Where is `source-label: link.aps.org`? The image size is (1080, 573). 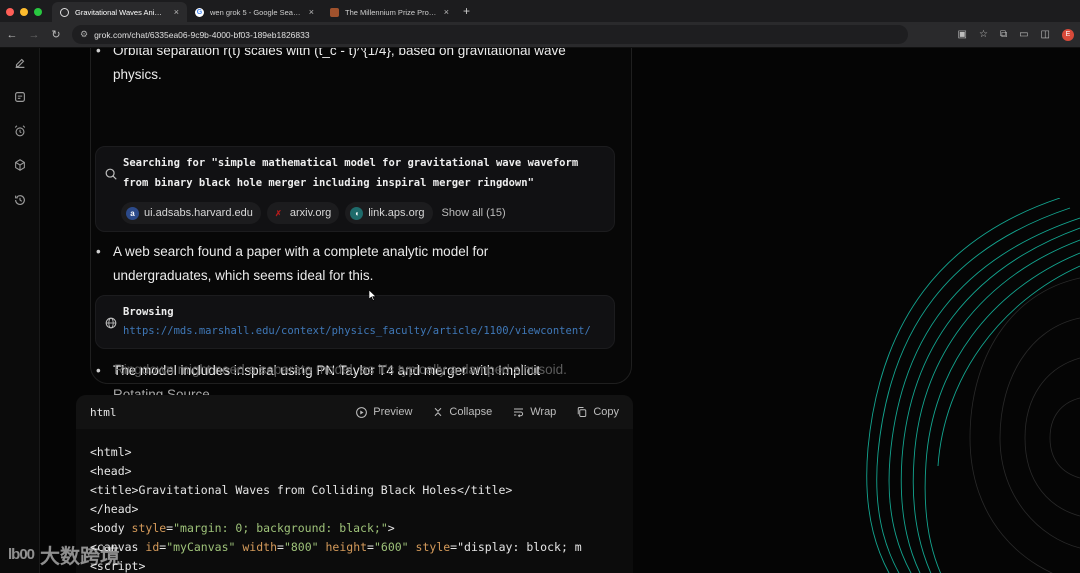
source-label: link.aps.org is located at coordinates (396, 213).